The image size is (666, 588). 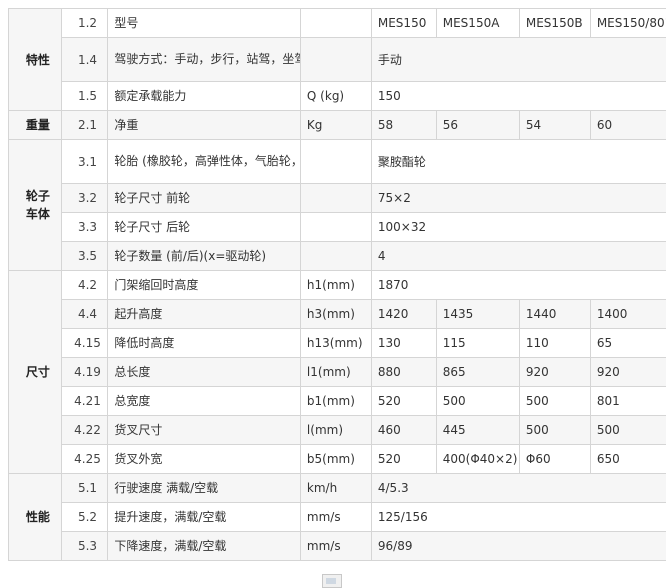 What do you see at coordinates (84, 227) in the screenshot?
I see `row-number: 3.3` at bounding box center [84, 227].